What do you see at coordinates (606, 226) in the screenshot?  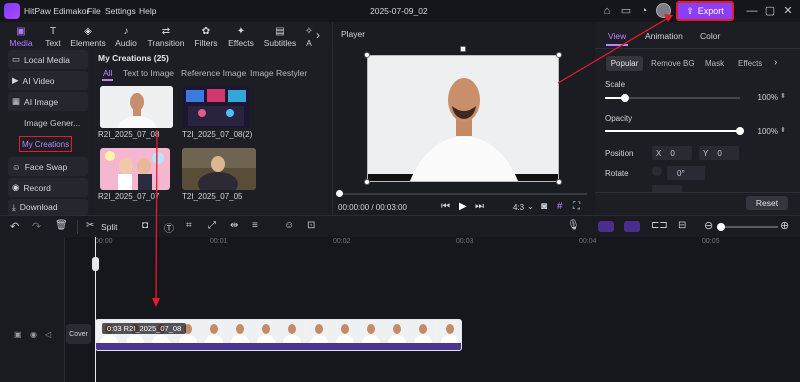 I see `link-toggle` at bounding box center [606, 226].